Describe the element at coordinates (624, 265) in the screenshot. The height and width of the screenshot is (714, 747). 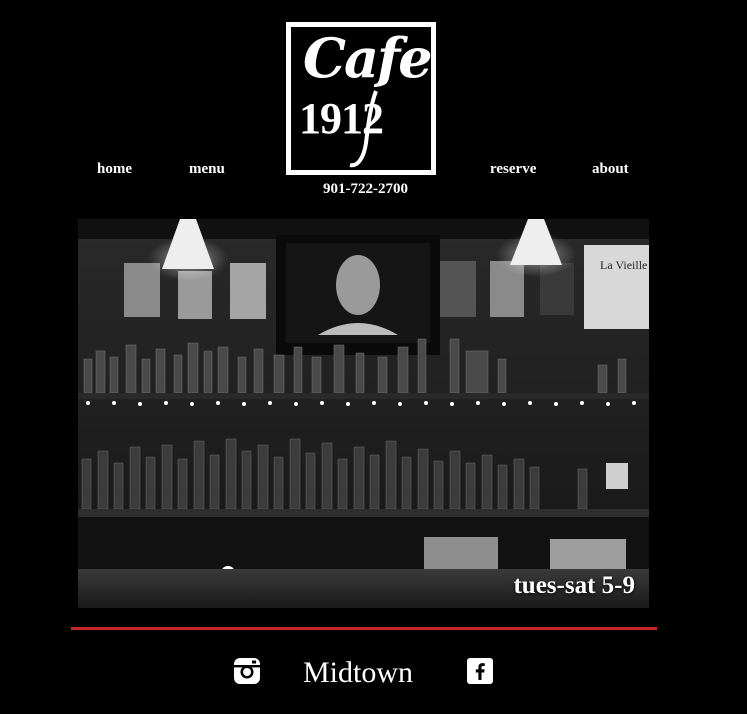
I see `poster-text: La Vieille F` at that location.